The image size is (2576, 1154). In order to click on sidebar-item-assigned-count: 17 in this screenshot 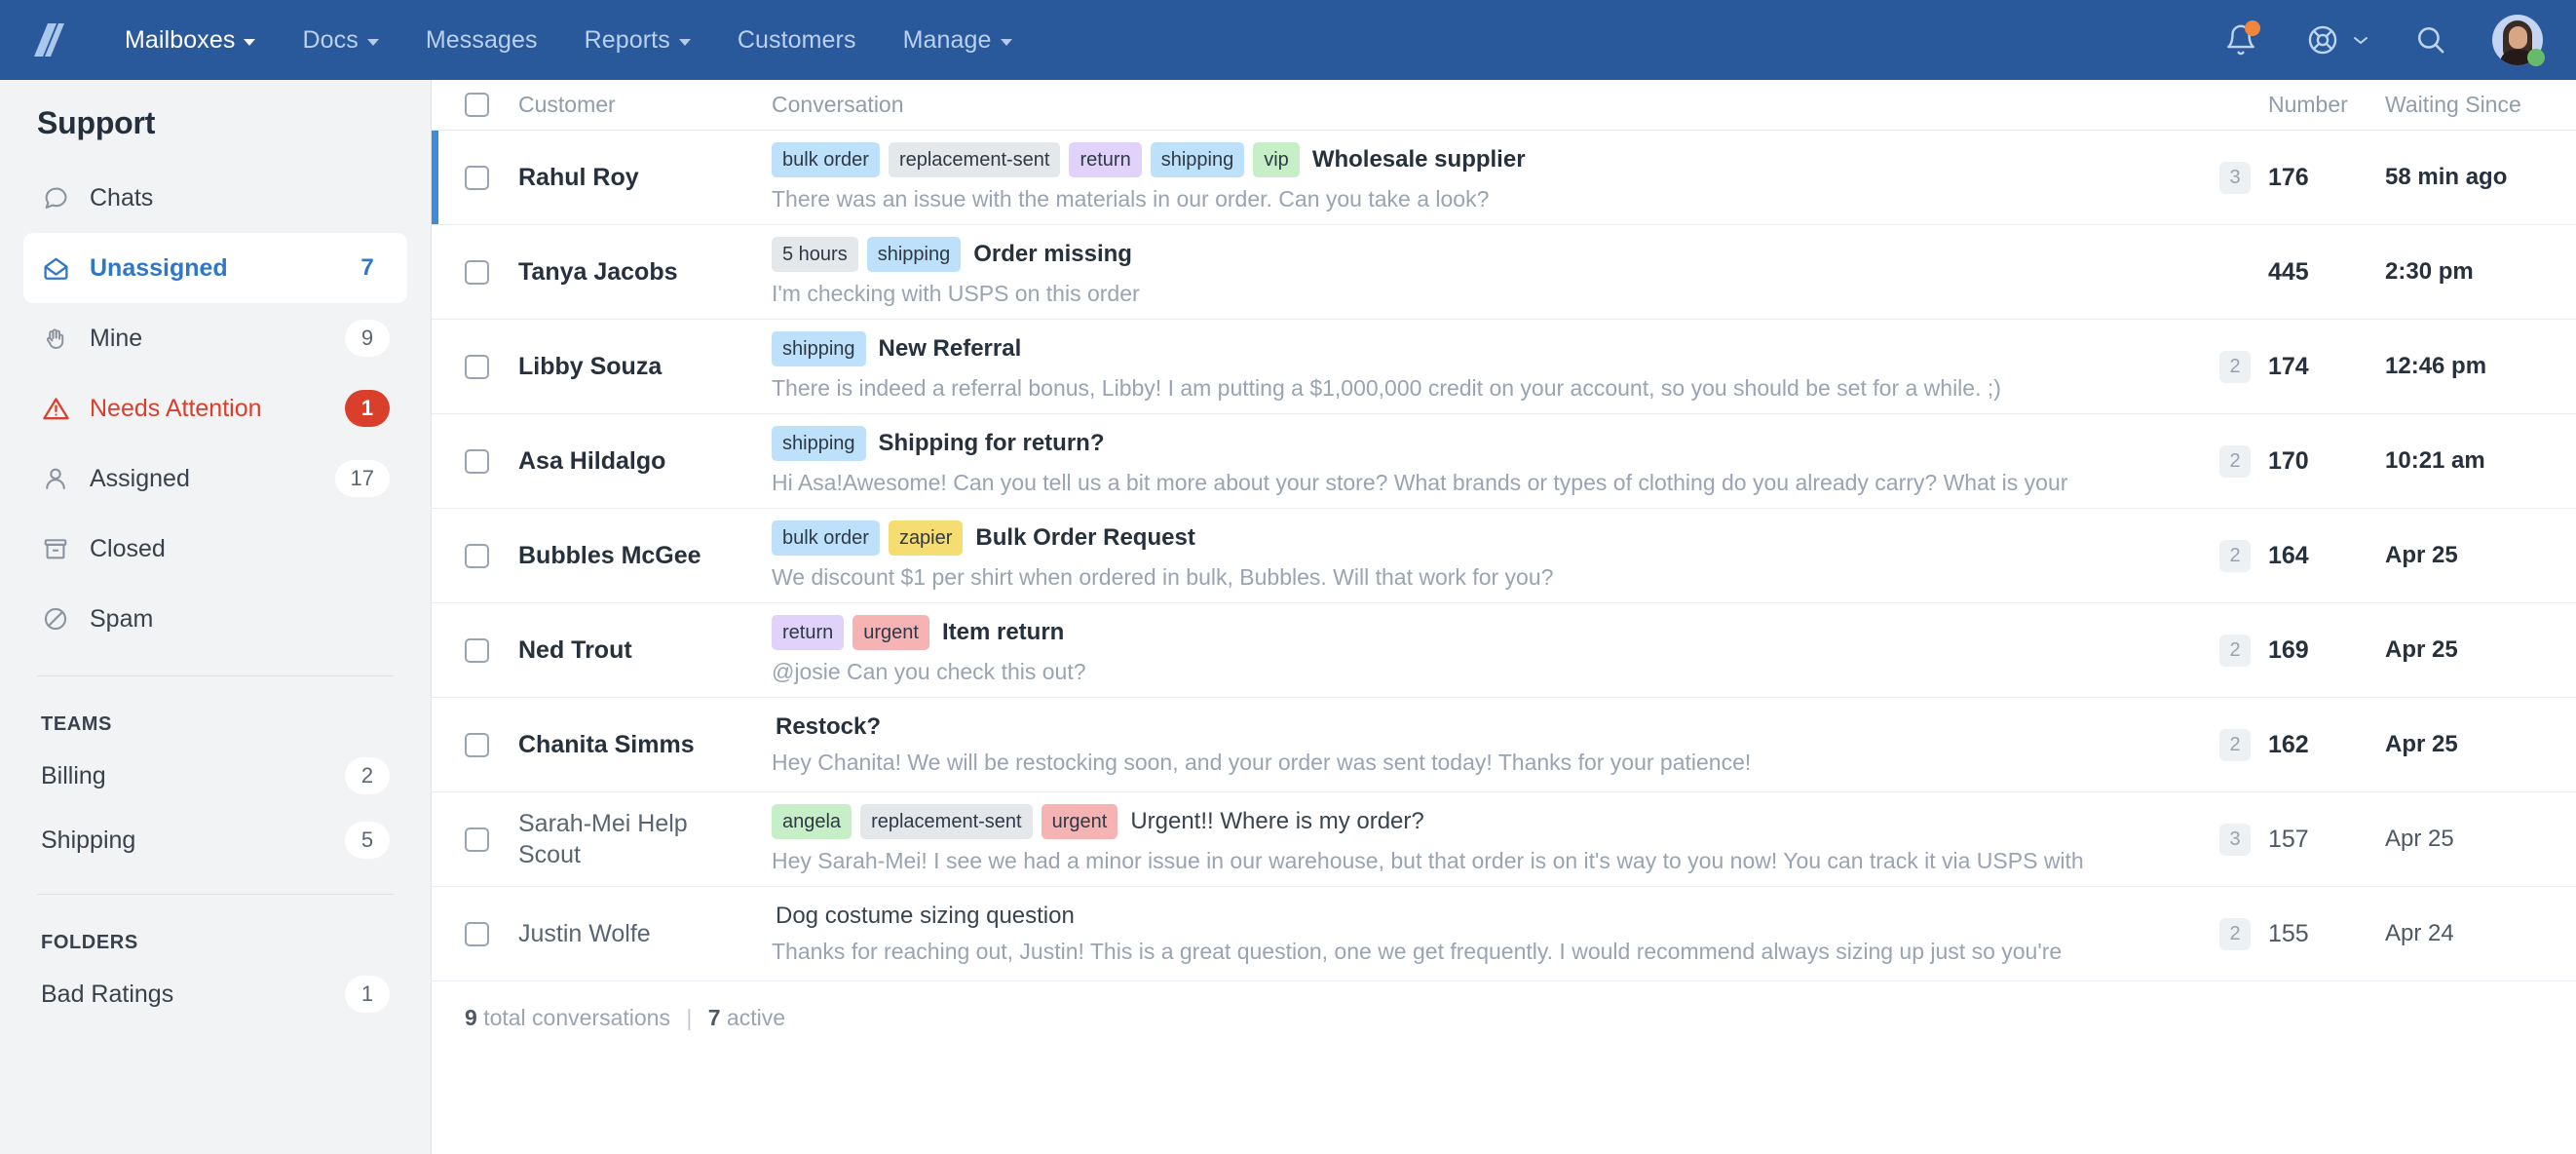, I will do `click(362, 478)`.